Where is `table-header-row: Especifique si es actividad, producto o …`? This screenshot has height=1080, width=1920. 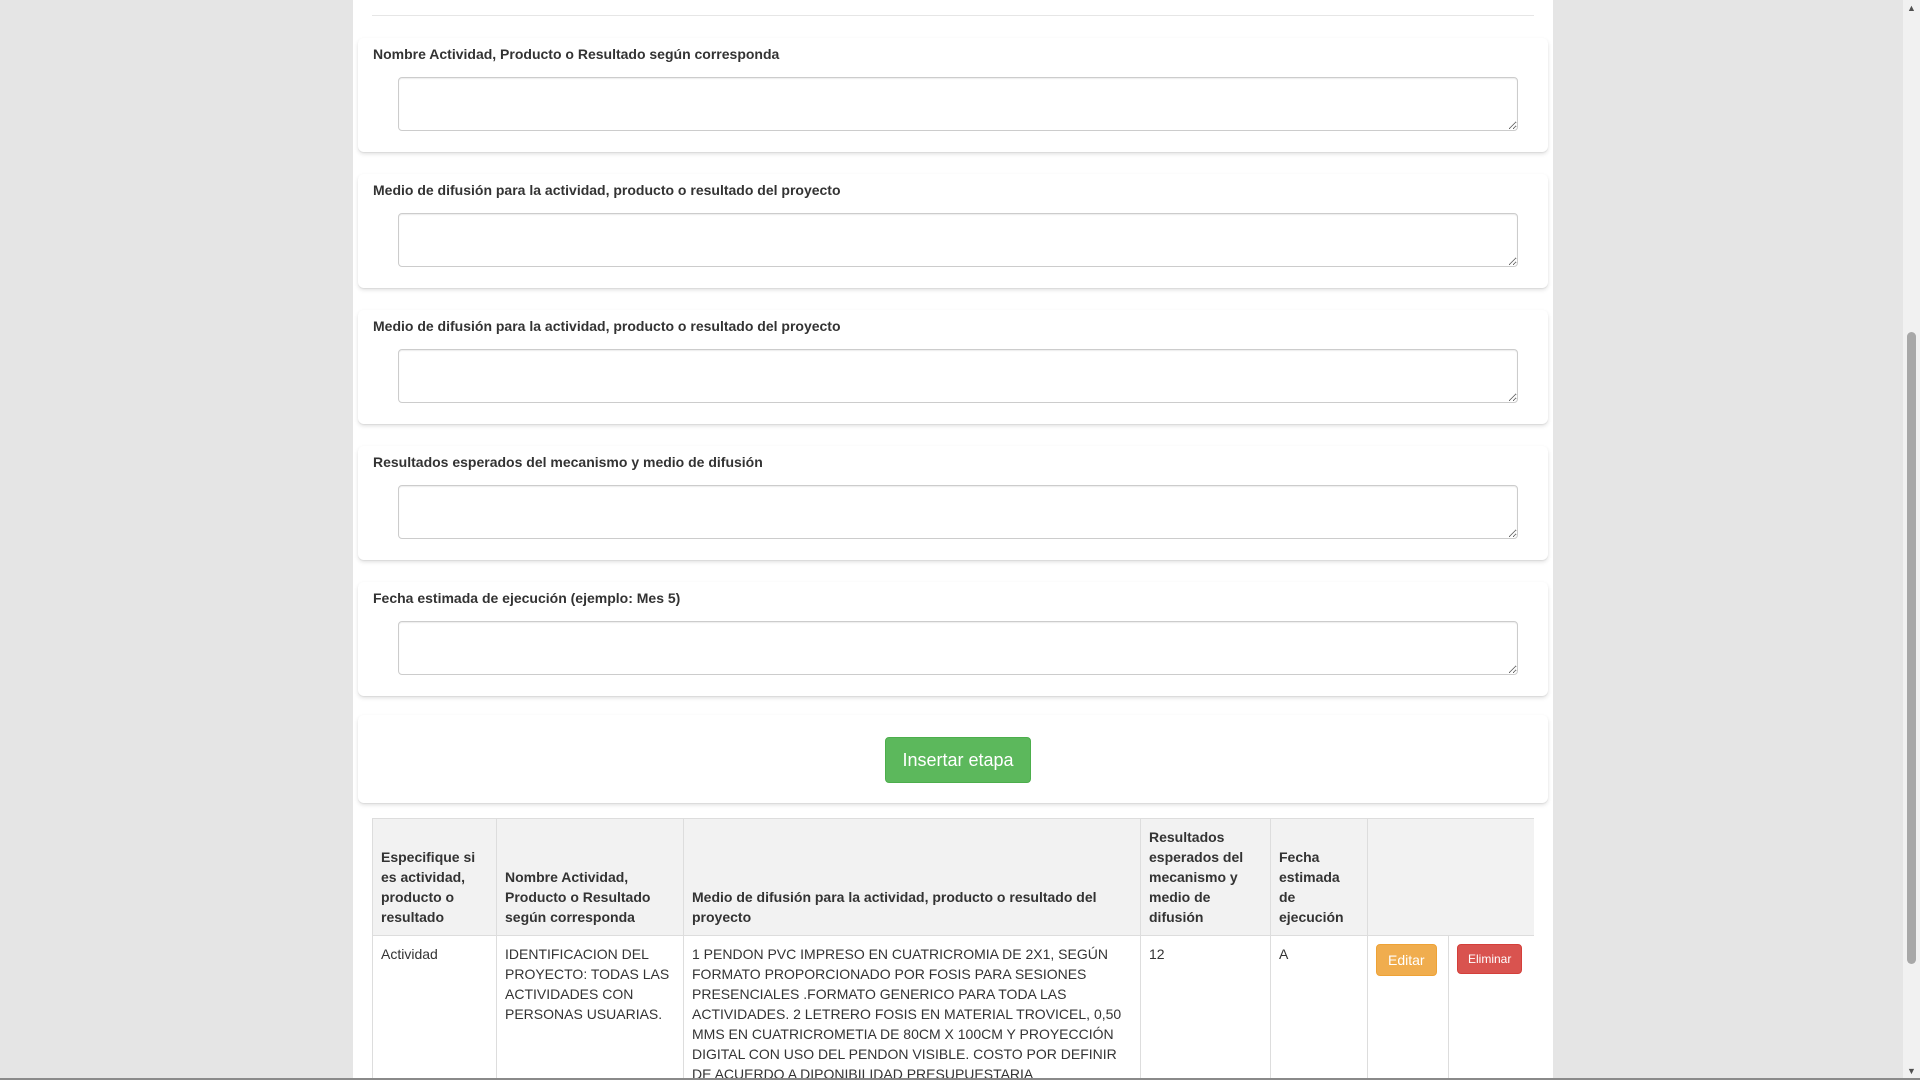
table-header-row: Especifique si es actividad, producto o … is located at coordinates (953, 877).